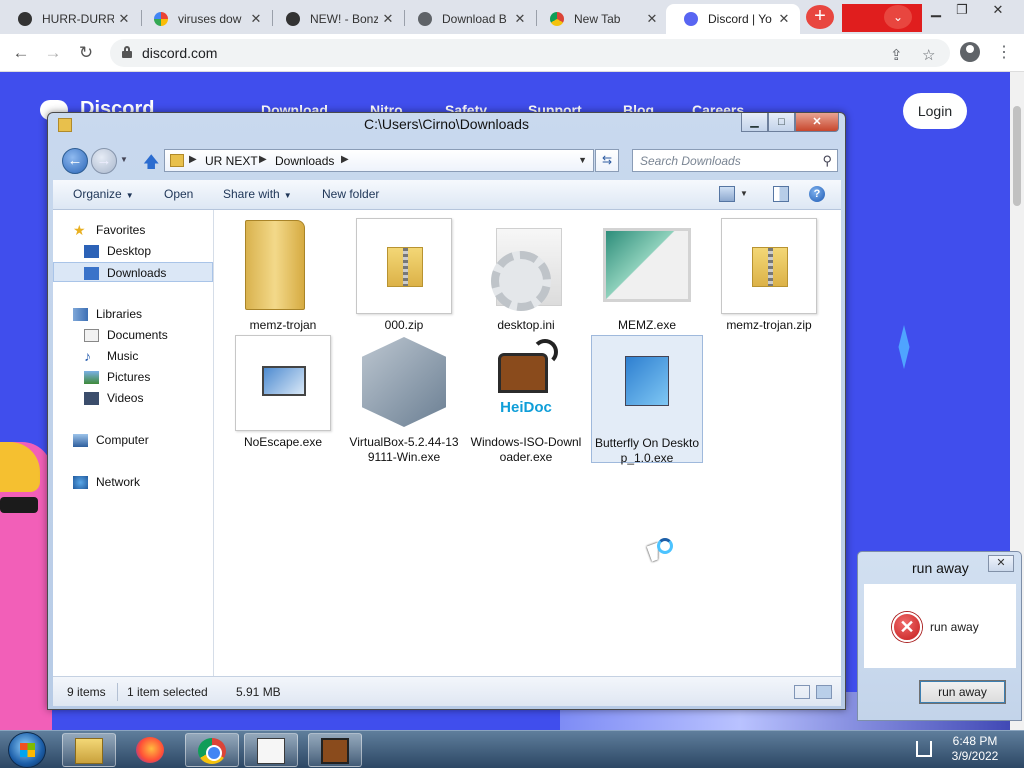 The width and height of the screenshot is (1024, 768). I want to click on address-breadcrumb: ▶ UR NEXT ▶ Downloads ▶ ▼, so click(379, 160).